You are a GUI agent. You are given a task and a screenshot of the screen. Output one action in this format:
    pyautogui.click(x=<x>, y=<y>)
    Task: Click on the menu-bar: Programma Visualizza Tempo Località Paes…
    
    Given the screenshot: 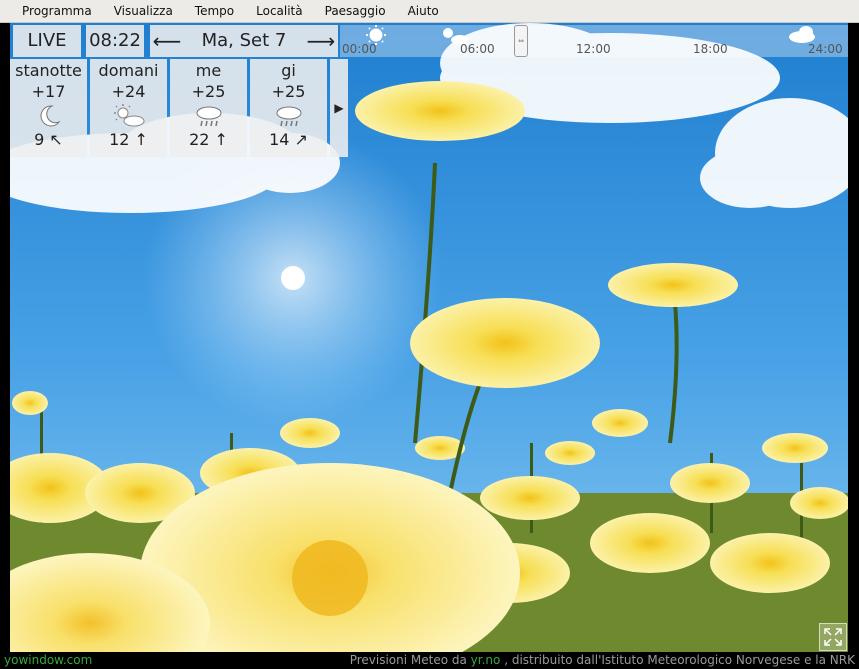 What is the action you would take?
    pyautogui.click(x=429, y=11)
    